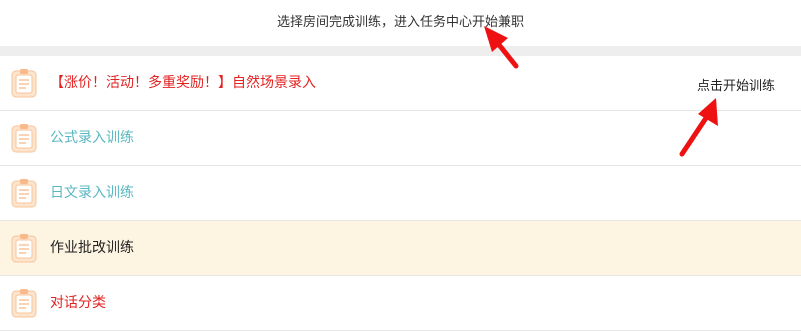  What do you see at coordinates (400, 23) in the screenshot?
I see `instruction-header: 选择房间完成训练，进入任务中心开始兼职` at bounding box center [400, 23].